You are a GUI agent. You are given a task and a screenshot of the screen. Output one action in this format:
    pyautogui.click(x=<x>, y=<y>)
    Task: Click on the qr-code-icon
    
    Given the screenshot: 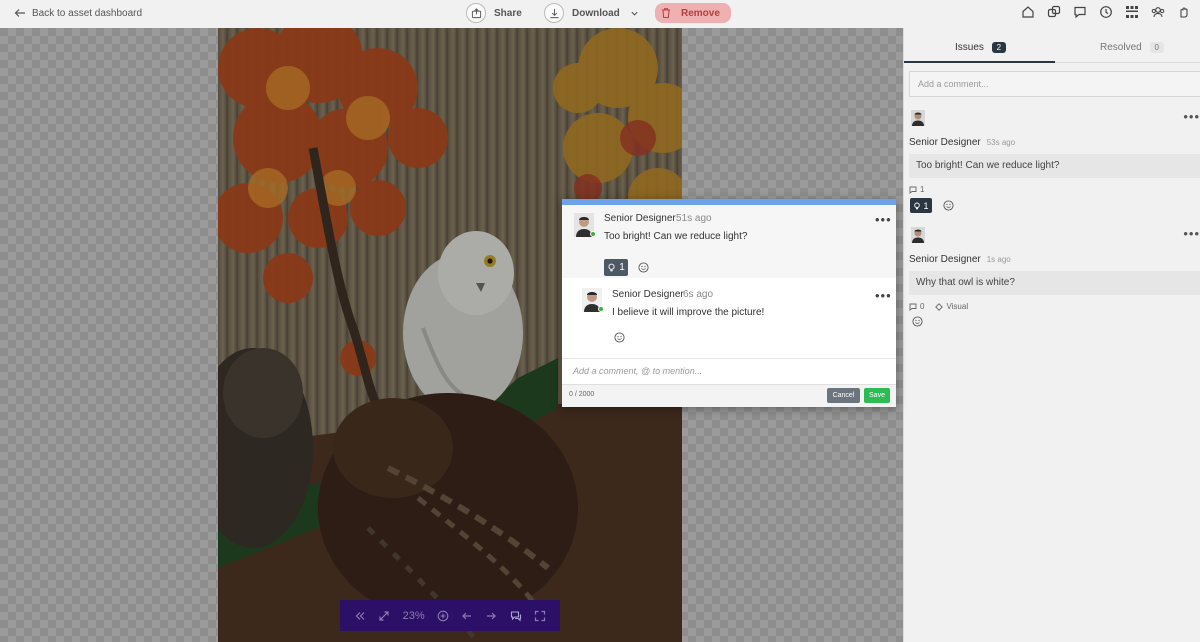 What is the action you would take?
    pyautogui.click(x=1132, y=12)
    